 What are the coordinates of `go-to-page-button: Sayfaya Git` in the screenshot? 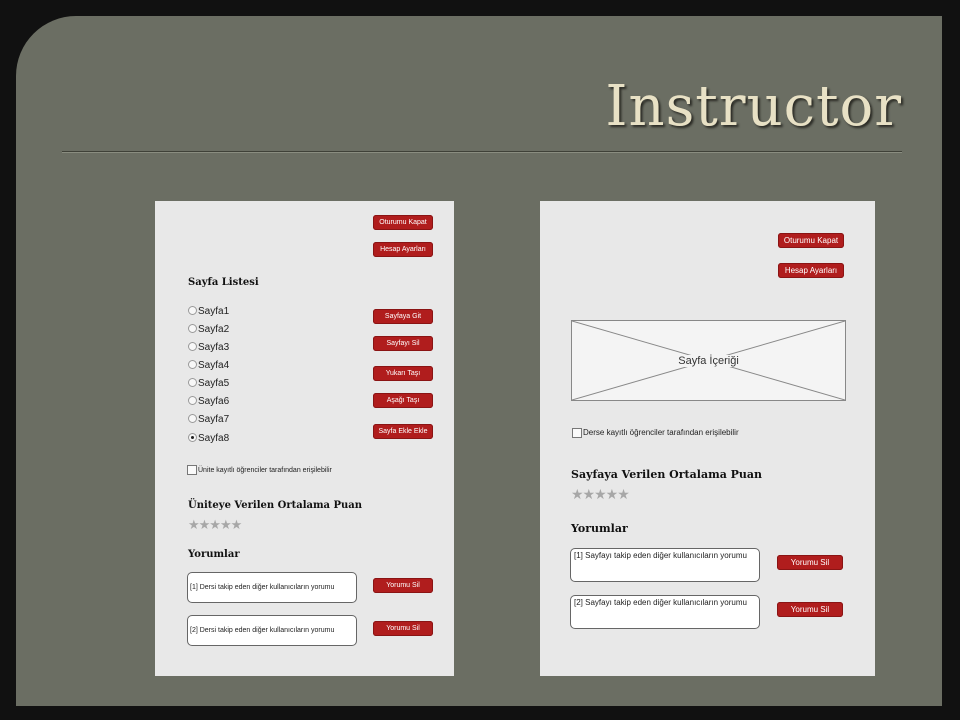 It's located at (403, 316).